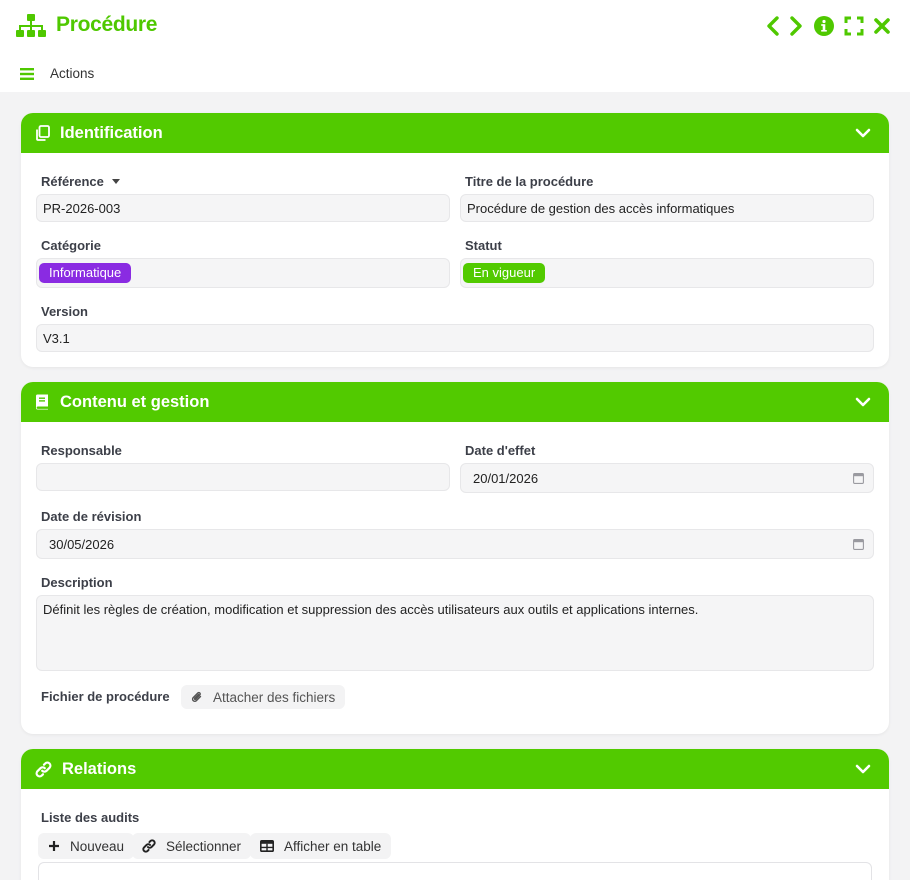 The image size is (910, 880). What do you see at coordinates (243, 477) in the screenshot?
I see `owner-input` at bounding box center [243, 477].